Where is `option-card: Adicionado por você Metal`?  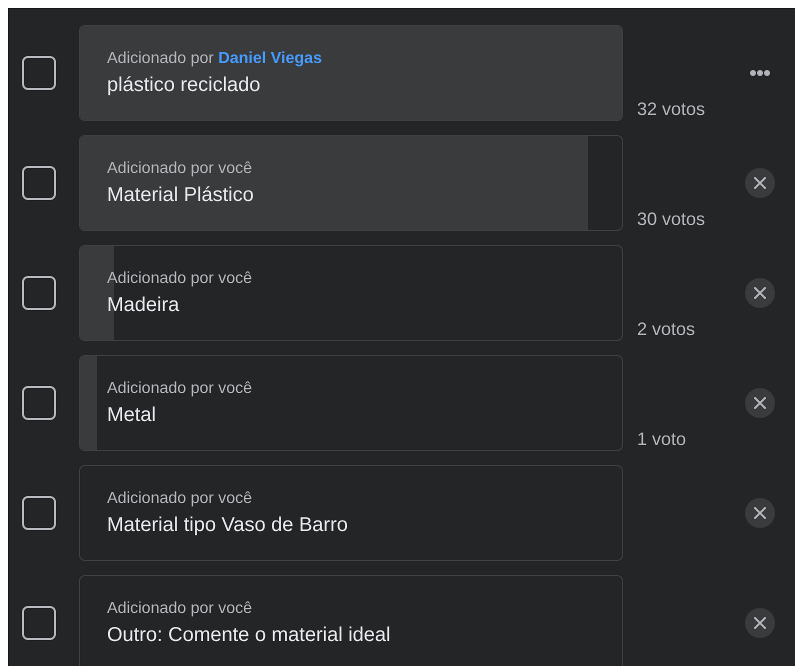 option-card: Adicionado por você Metal is located at coordinates (351, 403).